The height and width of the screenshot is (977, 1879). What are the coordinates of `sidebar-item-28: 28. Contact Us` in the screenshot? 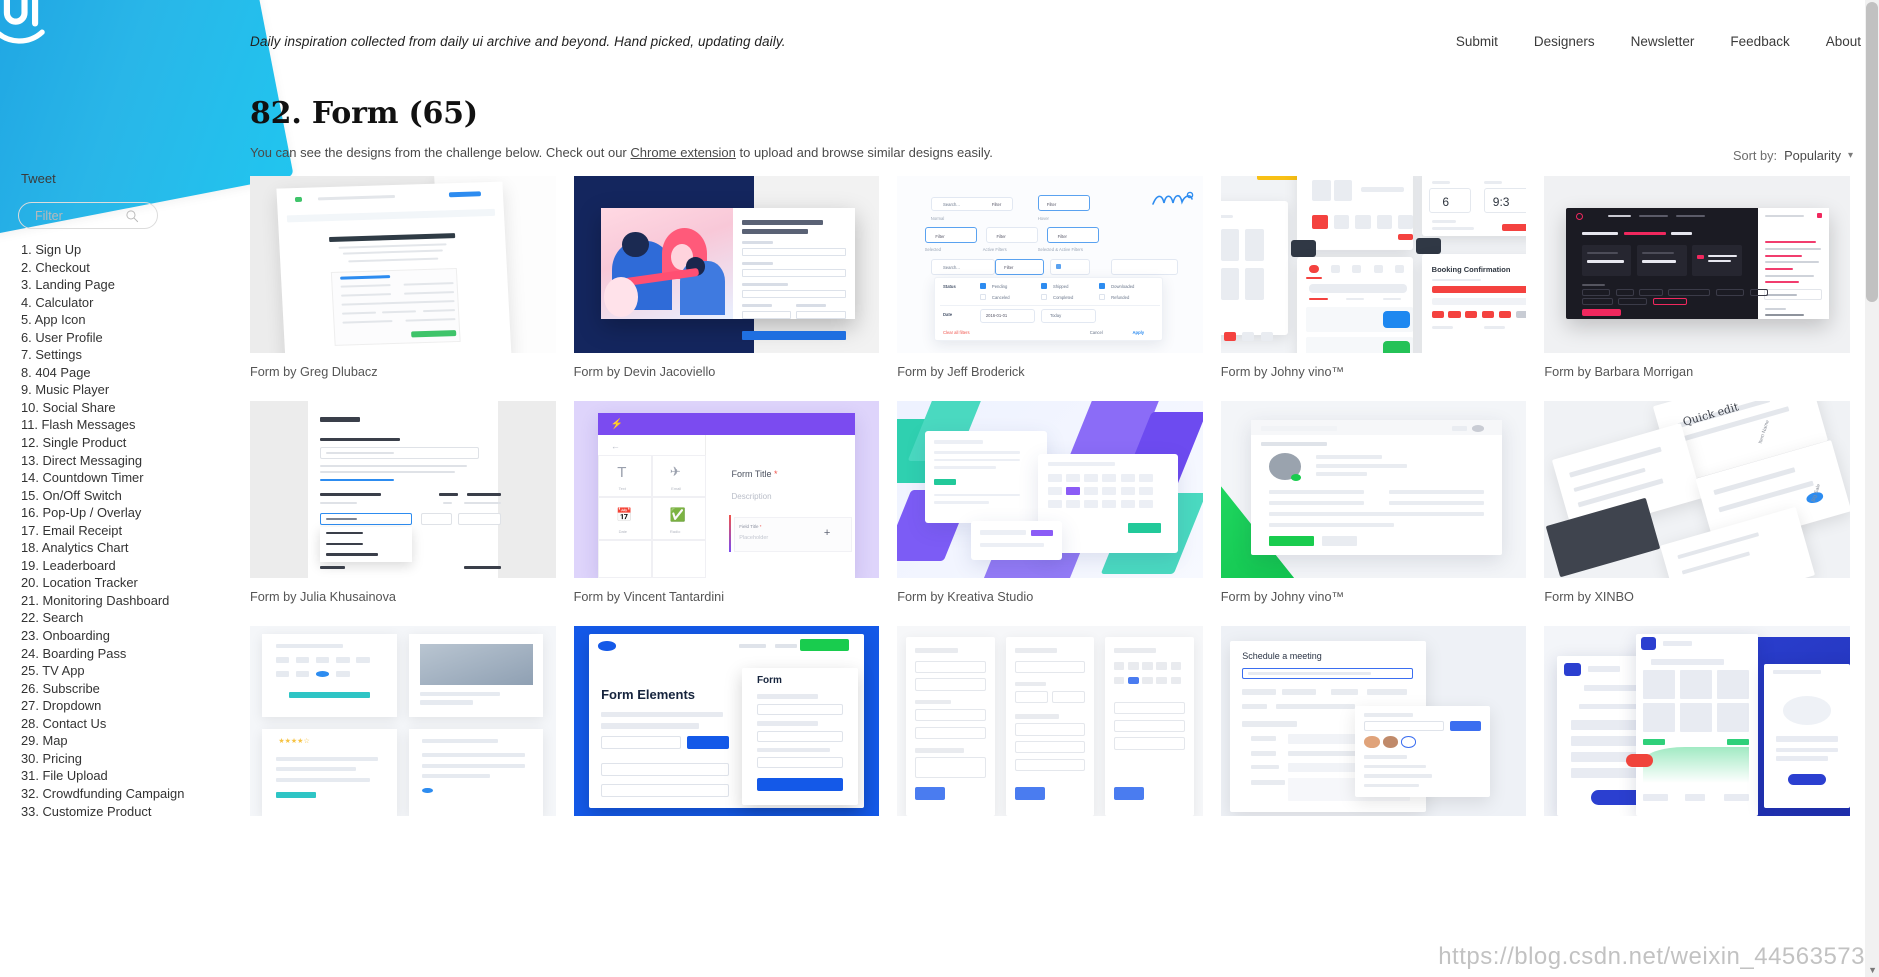 It's located at (134, 724).